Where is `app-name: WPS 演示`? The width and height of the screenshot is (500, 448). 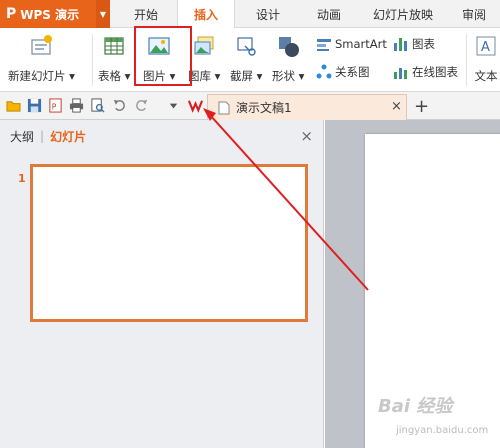
app-name: WPS 演示 is located at coordinates (50, 14).